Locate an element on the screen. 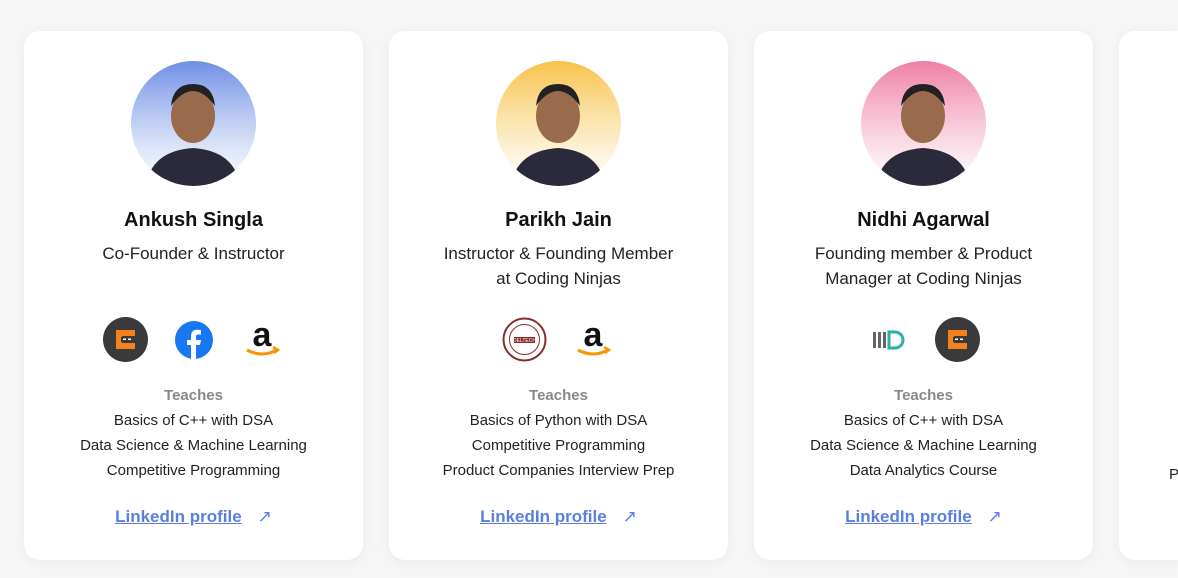 The image size is (1178, 578). instructor-name: Ankush Singla is located at coordinates (193, 220).